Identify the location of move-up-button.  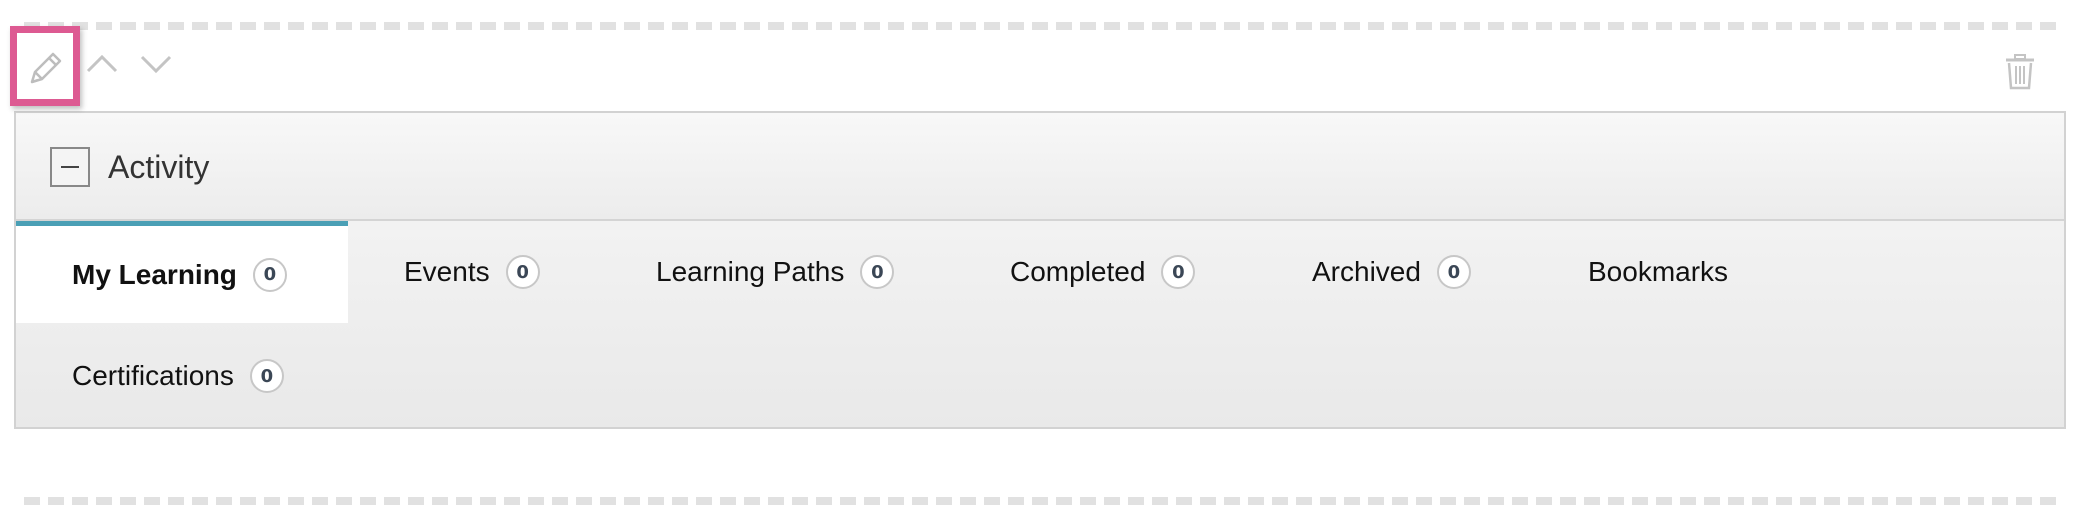
(102, 64).